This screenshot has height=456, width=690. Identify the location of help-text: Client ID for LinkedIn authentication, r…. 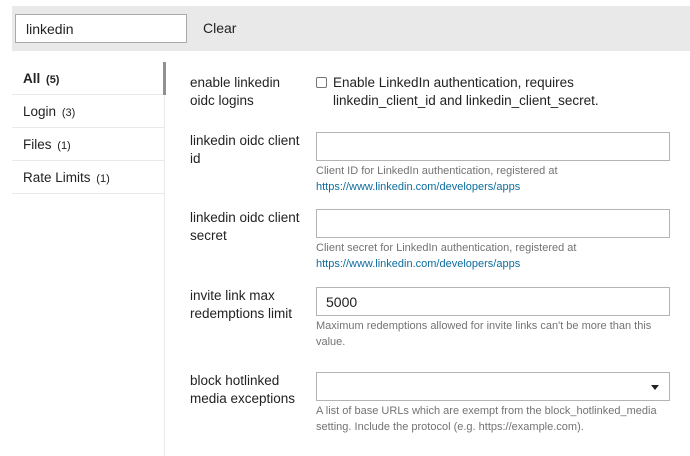
(437, 171).